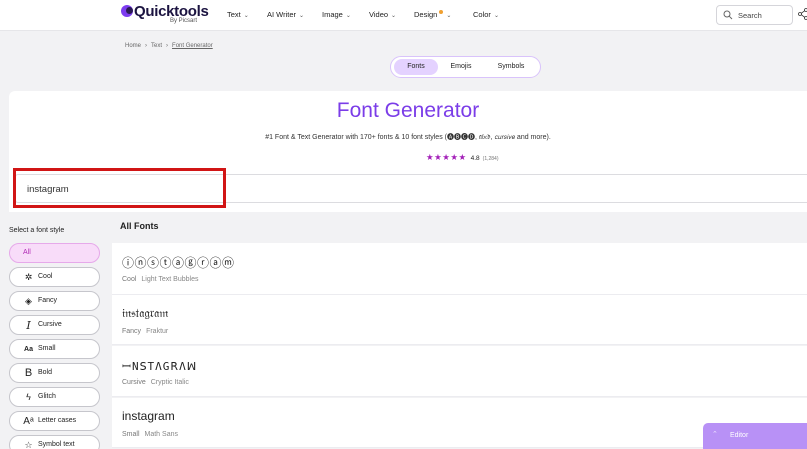 This screenshot has width=807, height=449. I want to click on letter-case-icon: Aᵃ, so click(28, 421).